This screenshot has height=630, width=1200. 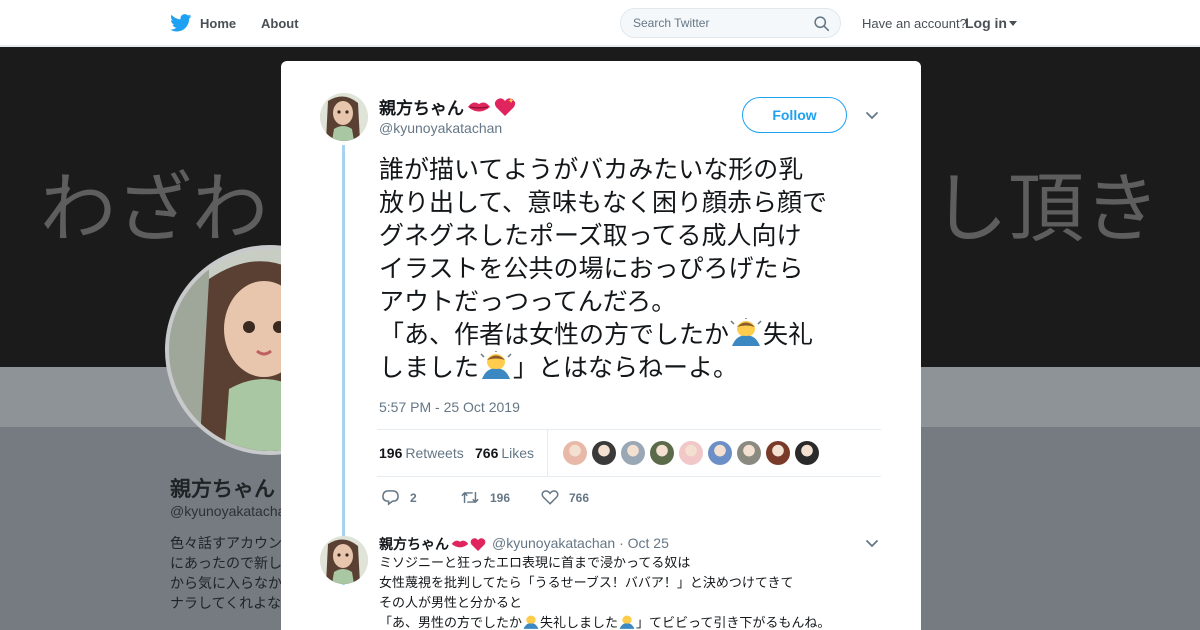 I want to click on close-icon, so click(x=1166, y=24).